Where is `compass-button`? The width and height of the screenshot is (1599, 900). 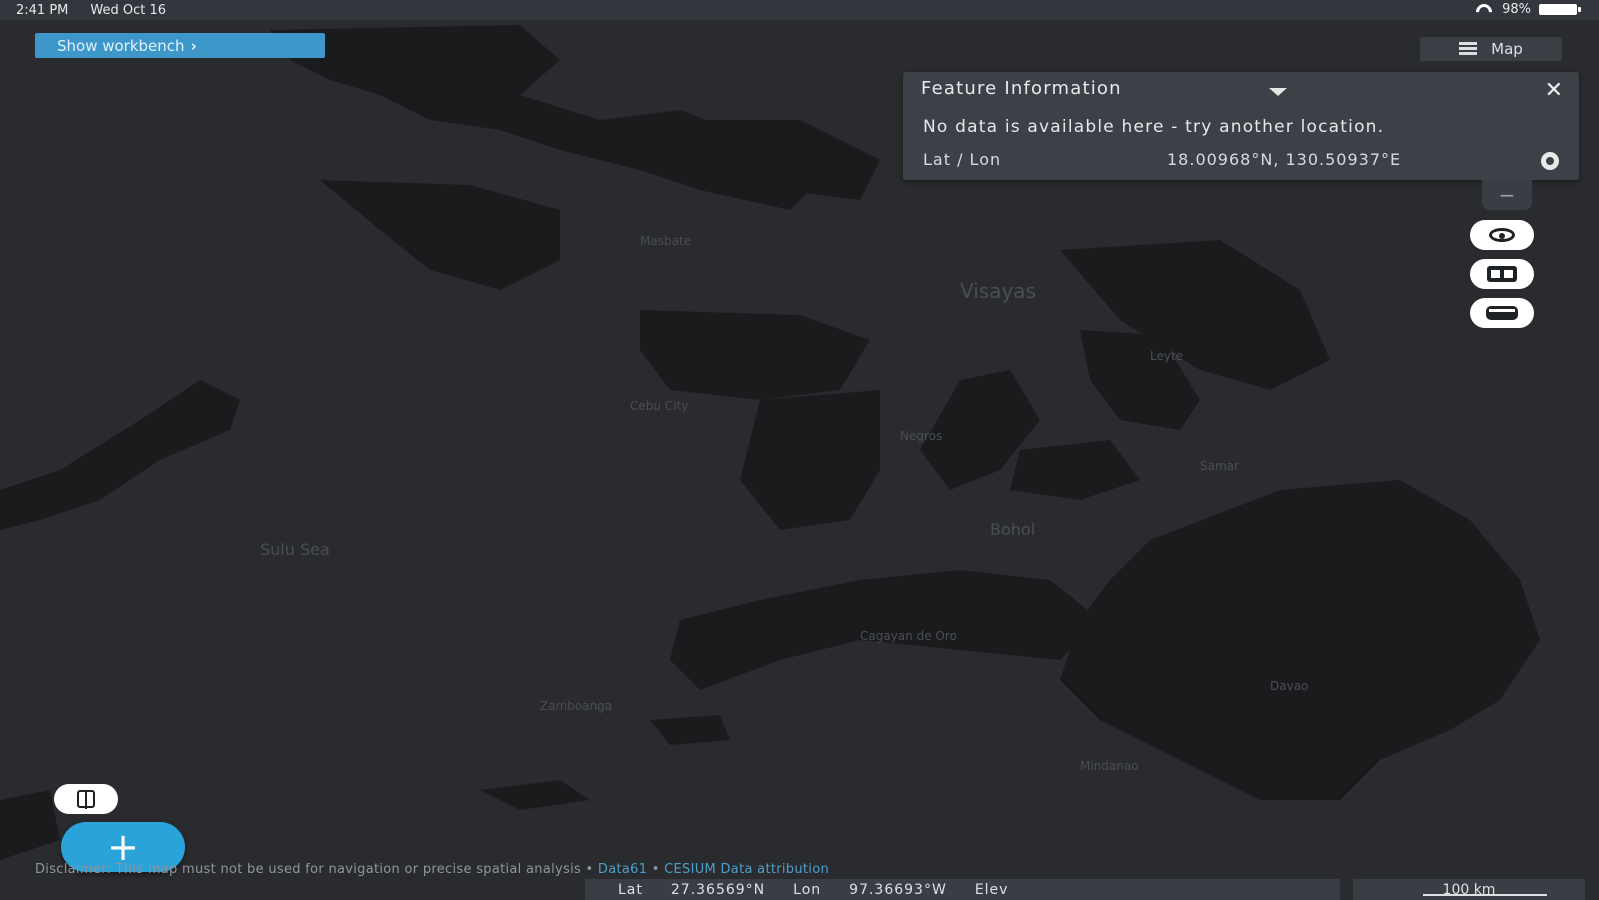 compass-button is located at coordinates (86, 799).